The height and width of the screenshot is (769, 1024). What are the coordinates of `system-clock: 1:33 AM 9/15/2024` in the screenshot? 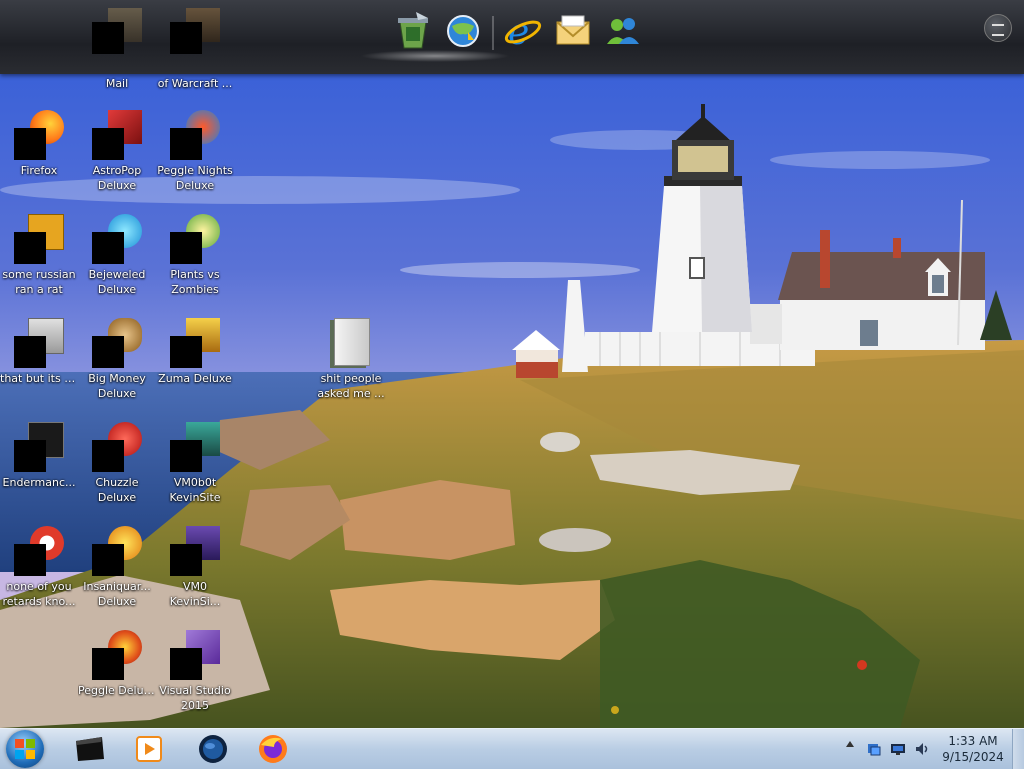 It's located at (973, 749).